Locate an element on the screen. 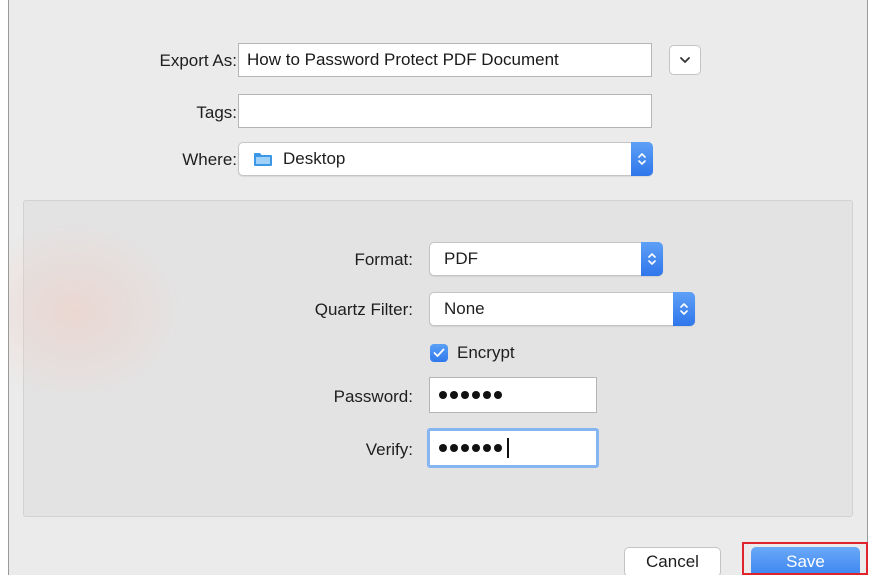  background-glow is located at coordinates (96, 311).